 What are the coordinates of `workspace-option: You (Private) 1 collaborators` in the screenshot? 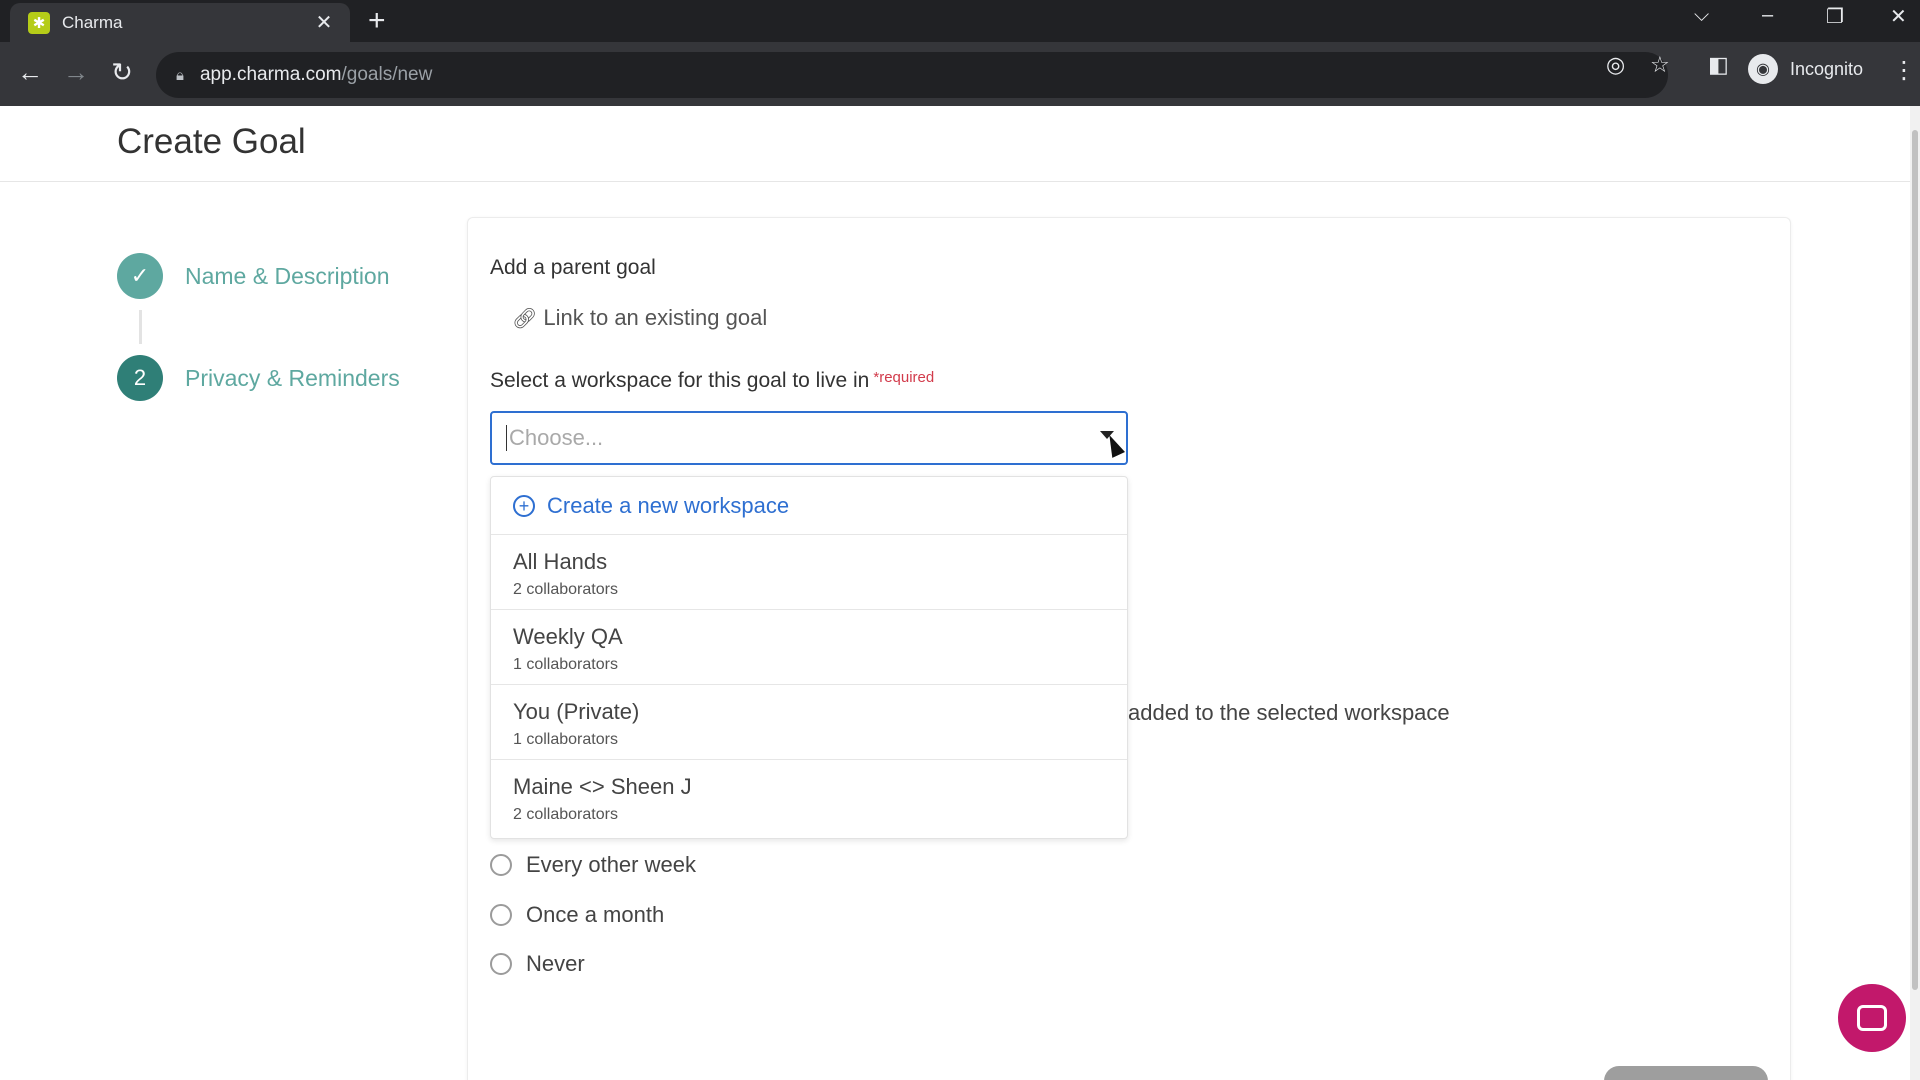 It's located at (809, 722).